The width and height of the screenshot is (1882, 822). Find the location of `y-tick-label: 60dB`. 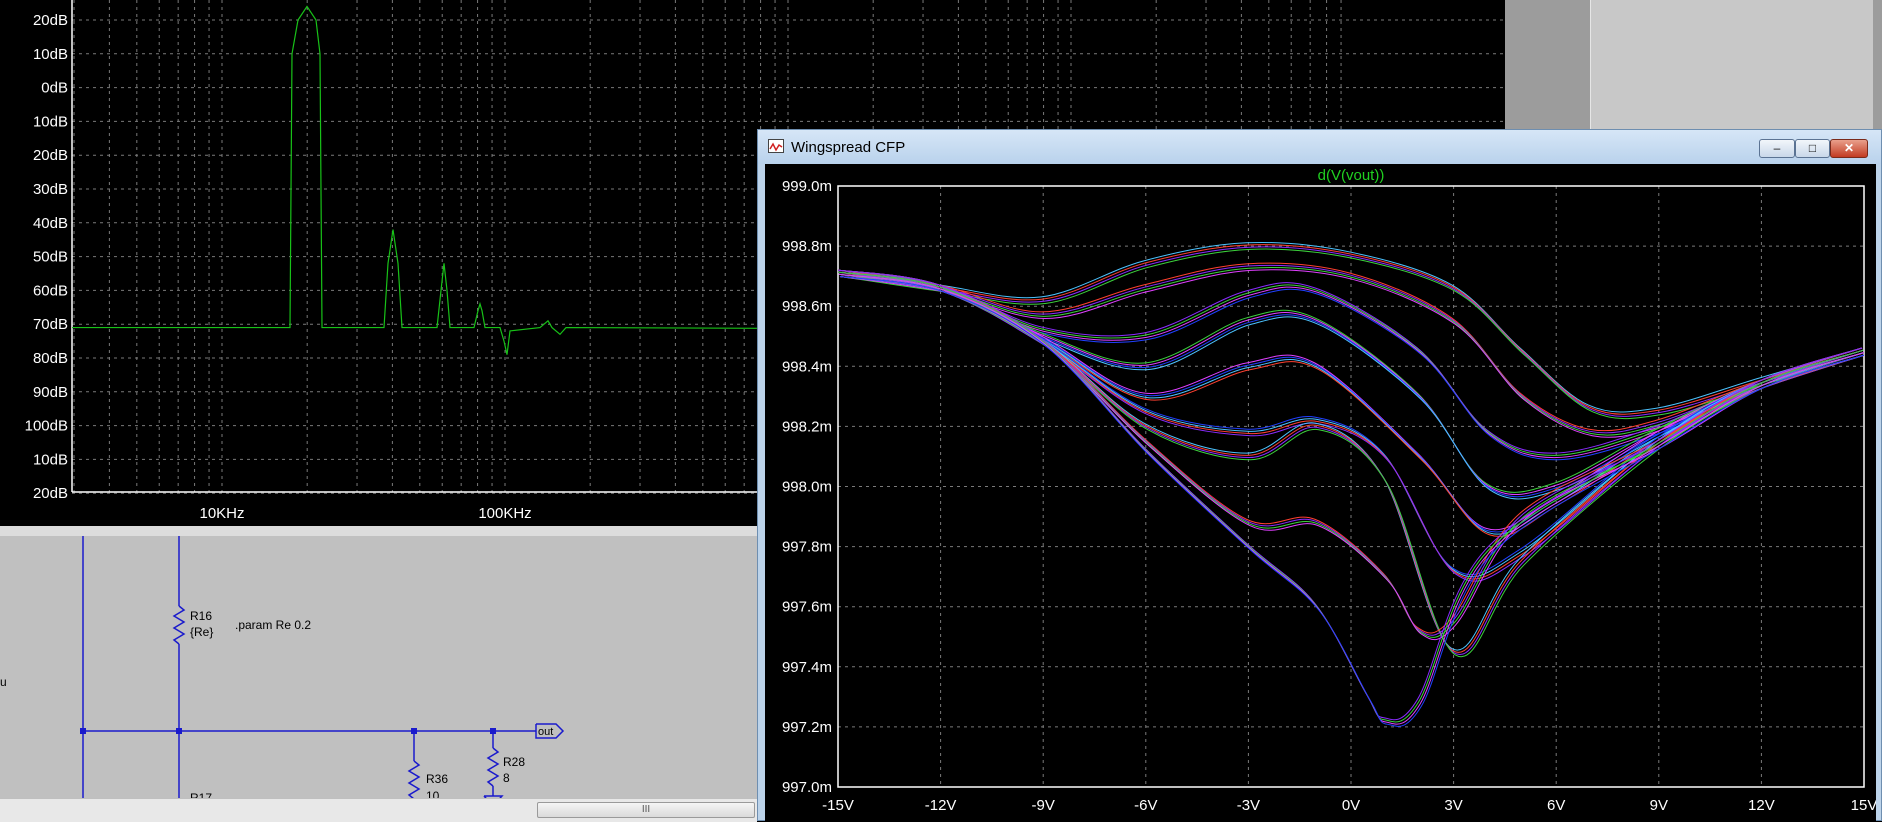

y-tick-label: 60dB is located at coordinates (50, 290).